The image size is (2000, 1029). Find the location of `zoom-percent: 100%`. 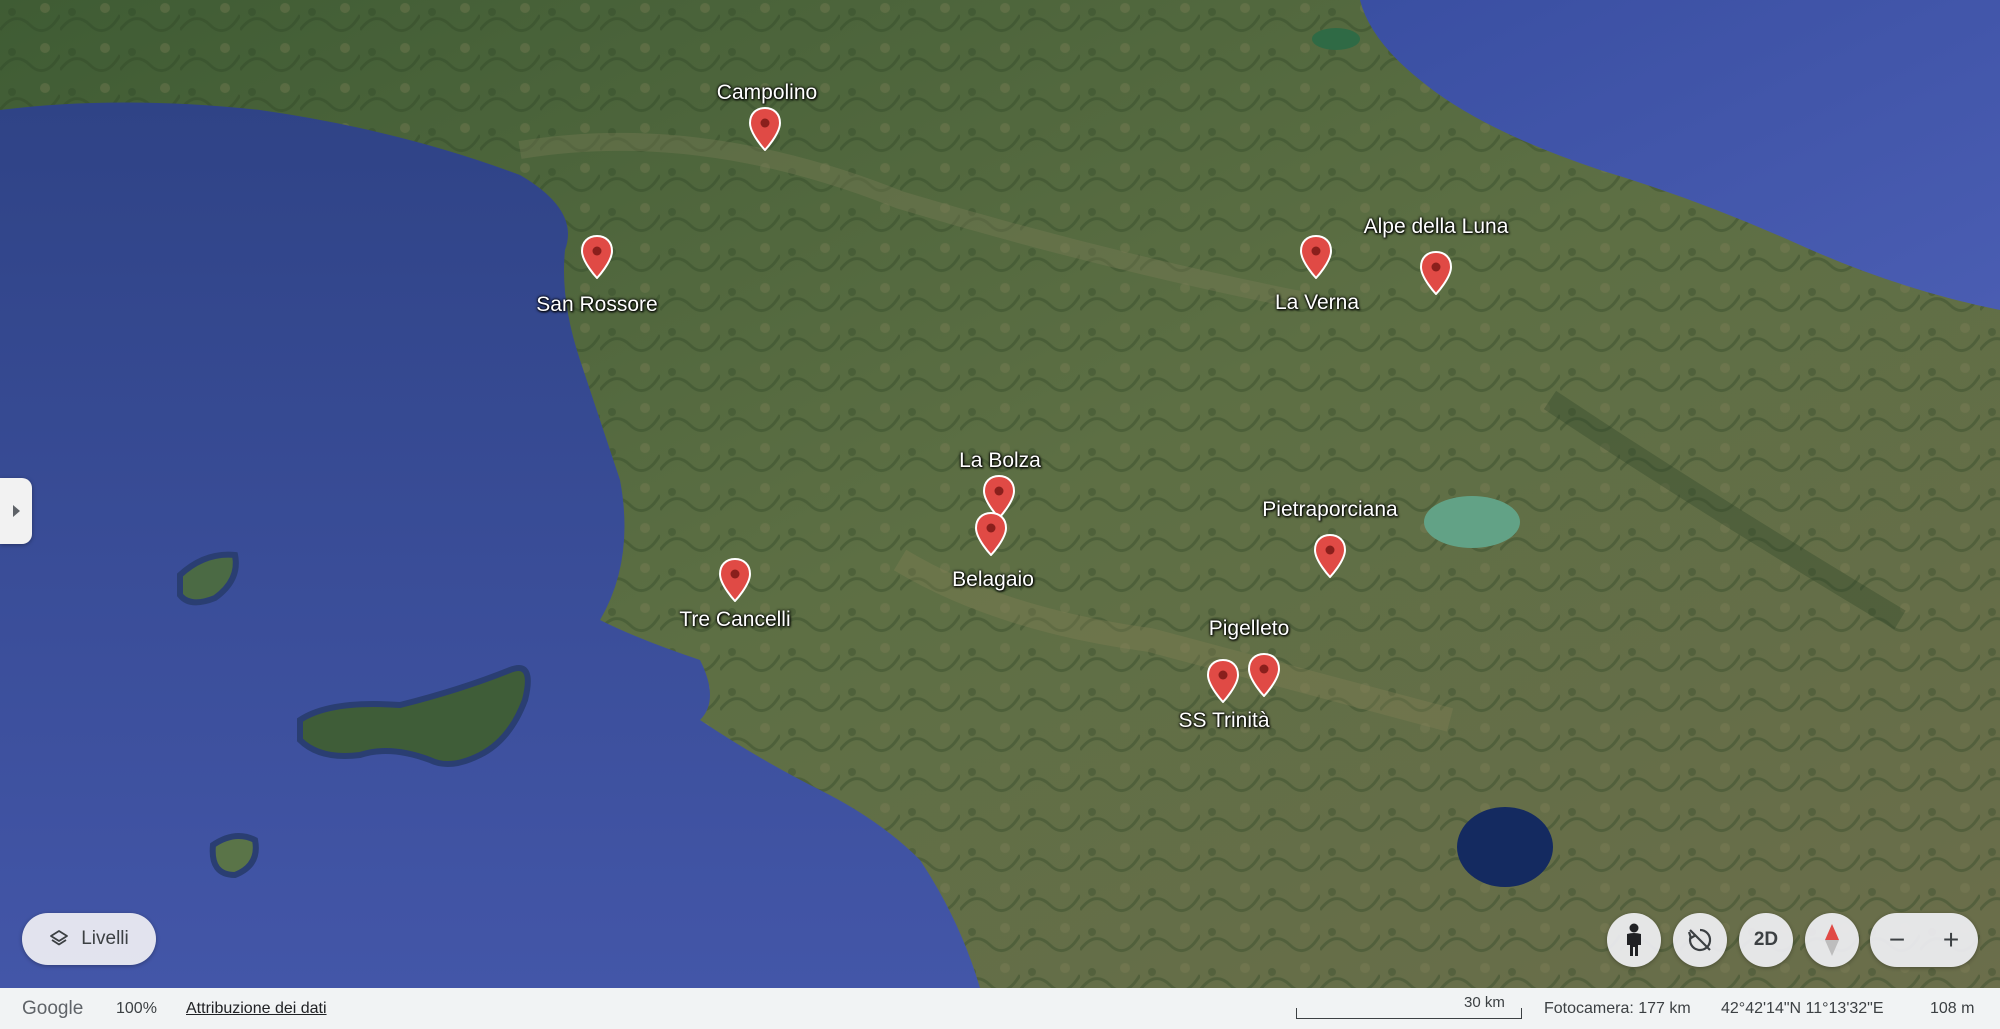

zoom-percent: 100% is located at coordinates (136, 1008).